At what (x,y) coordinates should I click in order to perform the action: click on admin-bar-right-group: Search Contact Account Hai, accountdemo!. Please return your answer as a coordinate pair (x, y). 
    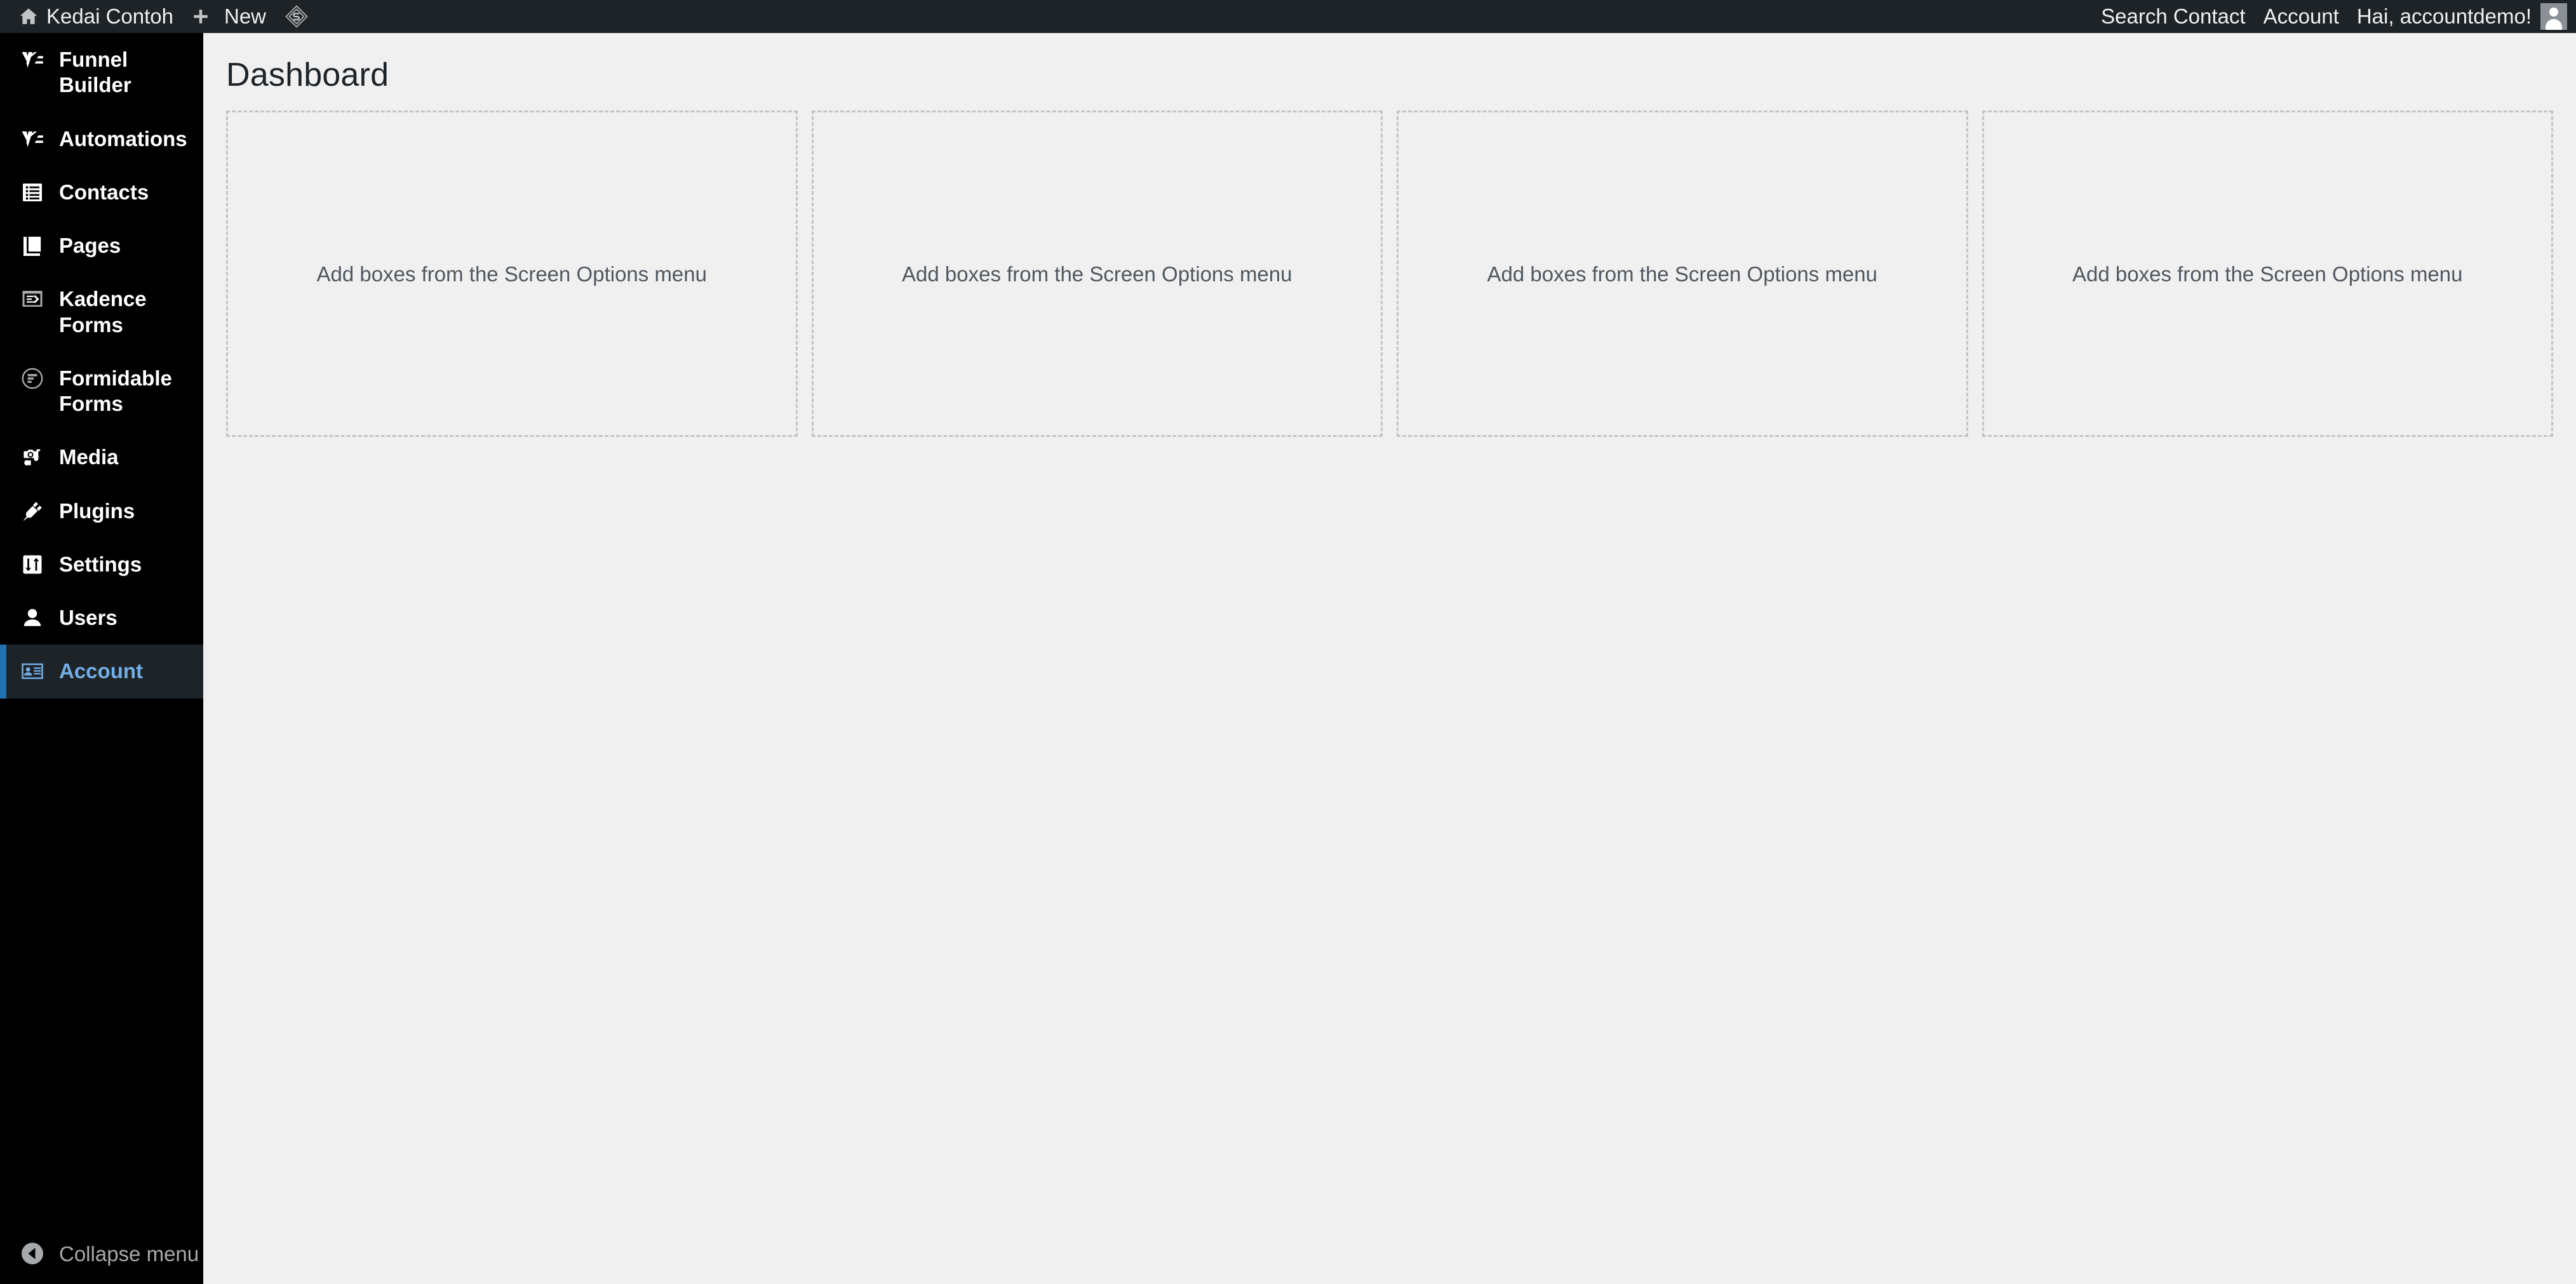
    Looking at the image, I should click on (2334, 16).